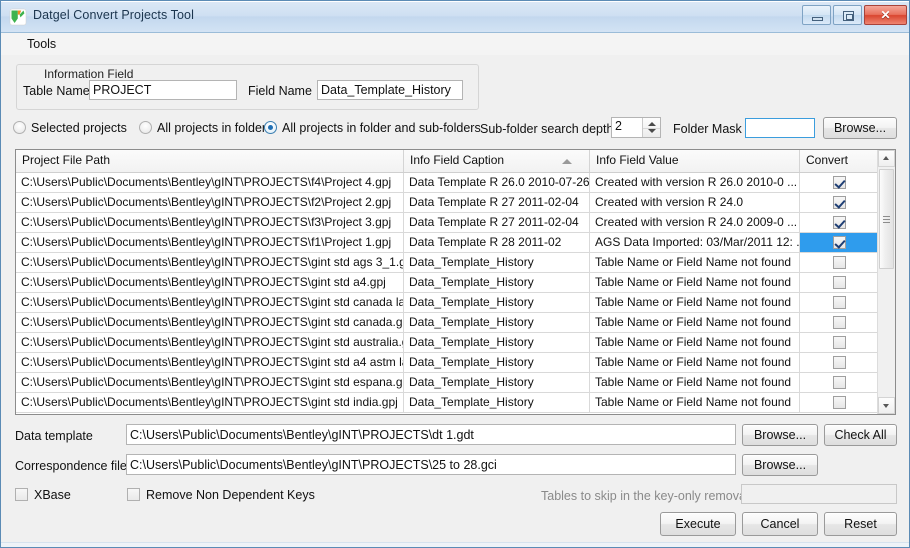 The image size is (910, 548). Describe the element at coordinates (636, 127) in the screenshot. I see `subfolder-depth-stepper: 2` at that location.